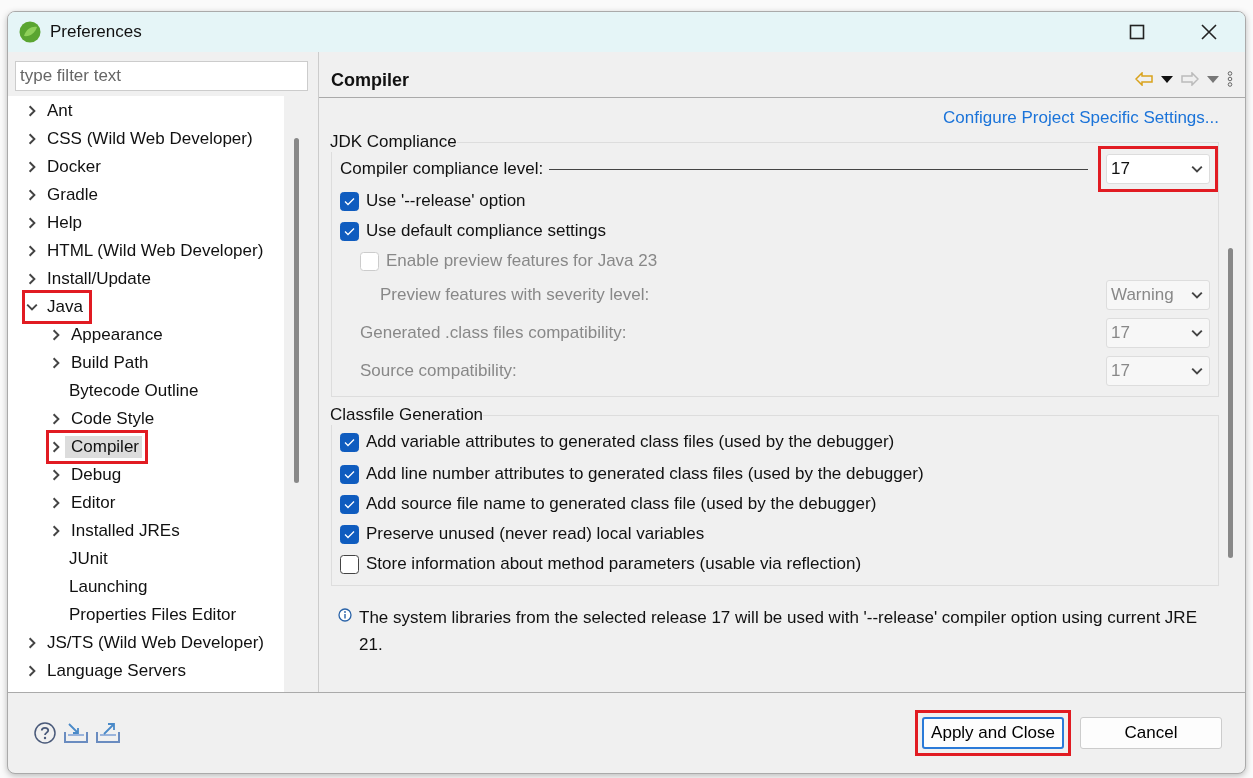 Image resolution: width=1253 pixels, height=778 pixels. What do you see at coordinates (407, 415) in the screenshot?
I see `group-title: Classfile Generation` at bounding box center [407, 415].